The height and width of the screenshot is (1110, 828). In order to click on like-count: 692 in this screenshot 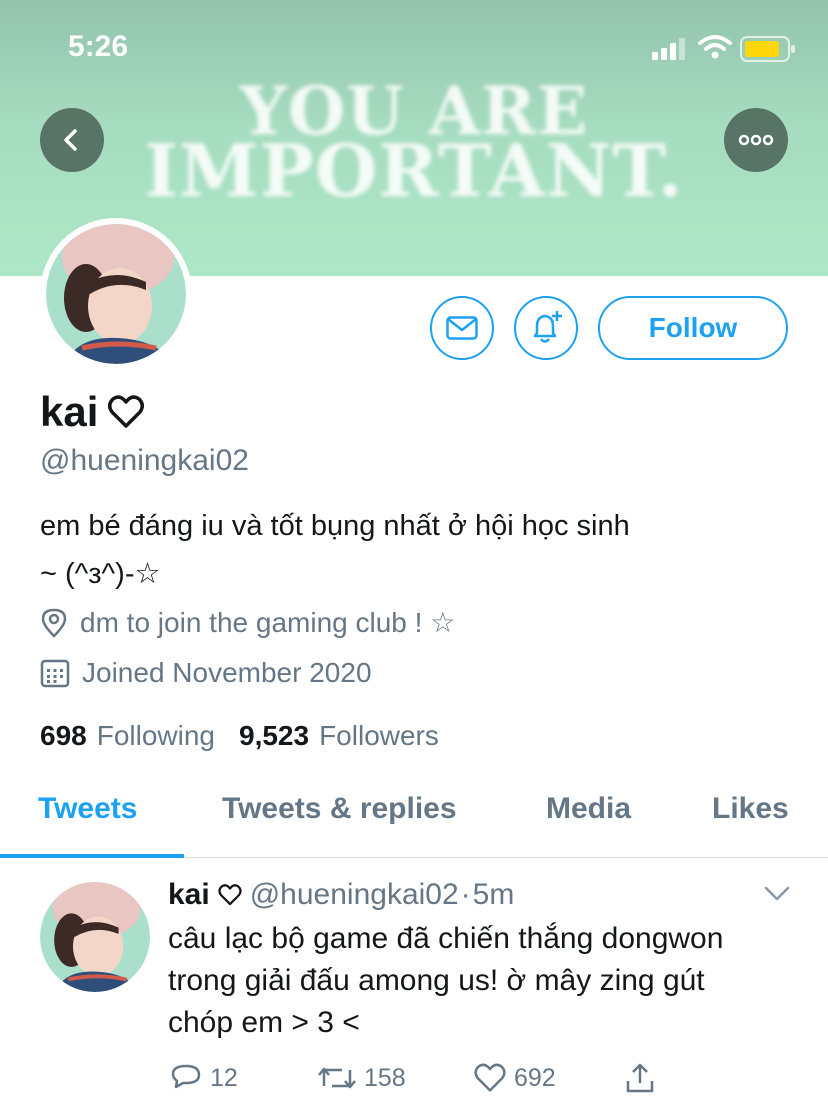, I will do `click(535, 1077)`.